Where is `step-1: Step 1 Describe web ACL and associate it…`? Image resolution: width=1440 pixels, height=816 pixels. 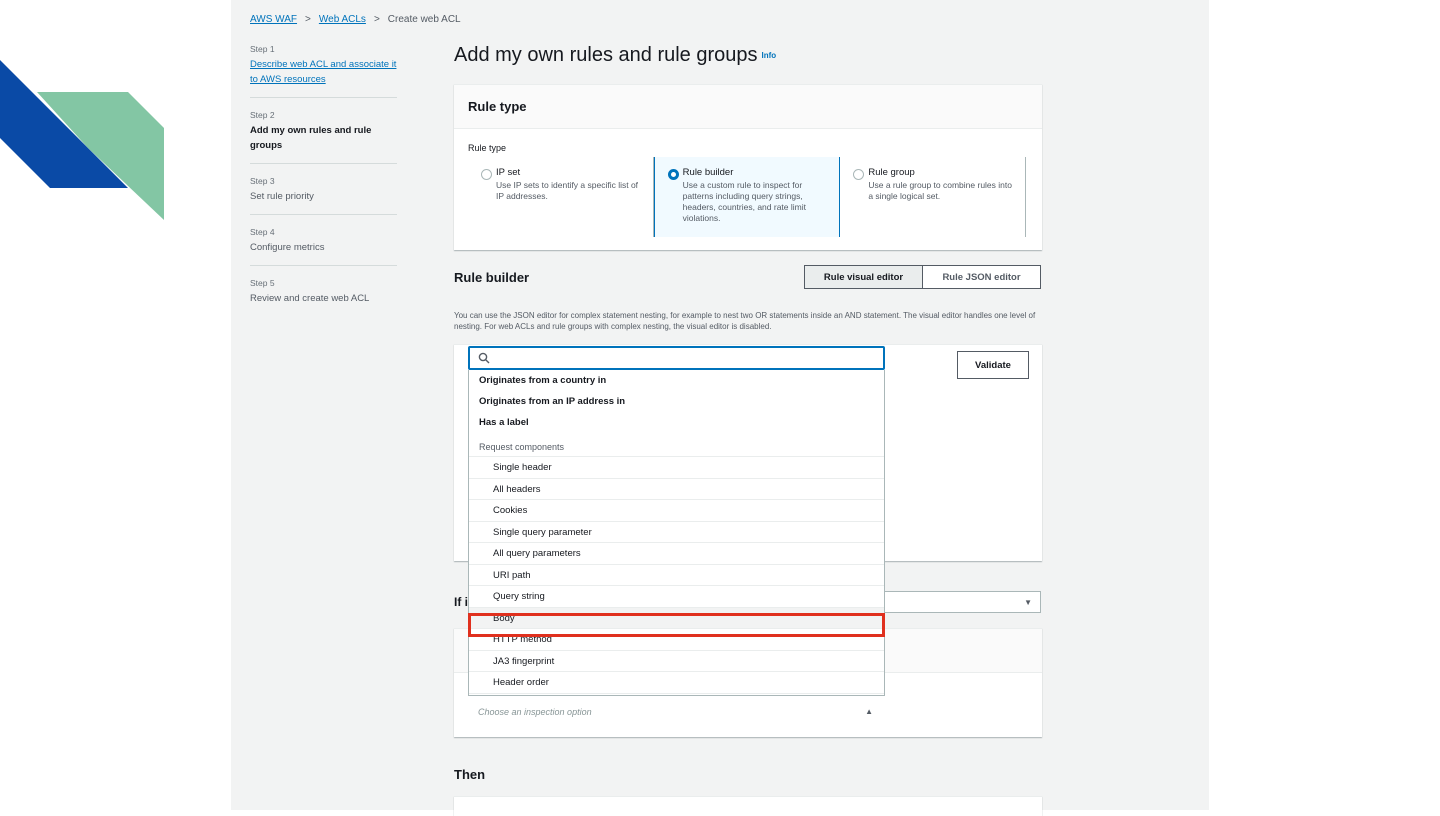 step-1: Step 1 Describe web ACL and associate it… is located at coordinates (323, 71).